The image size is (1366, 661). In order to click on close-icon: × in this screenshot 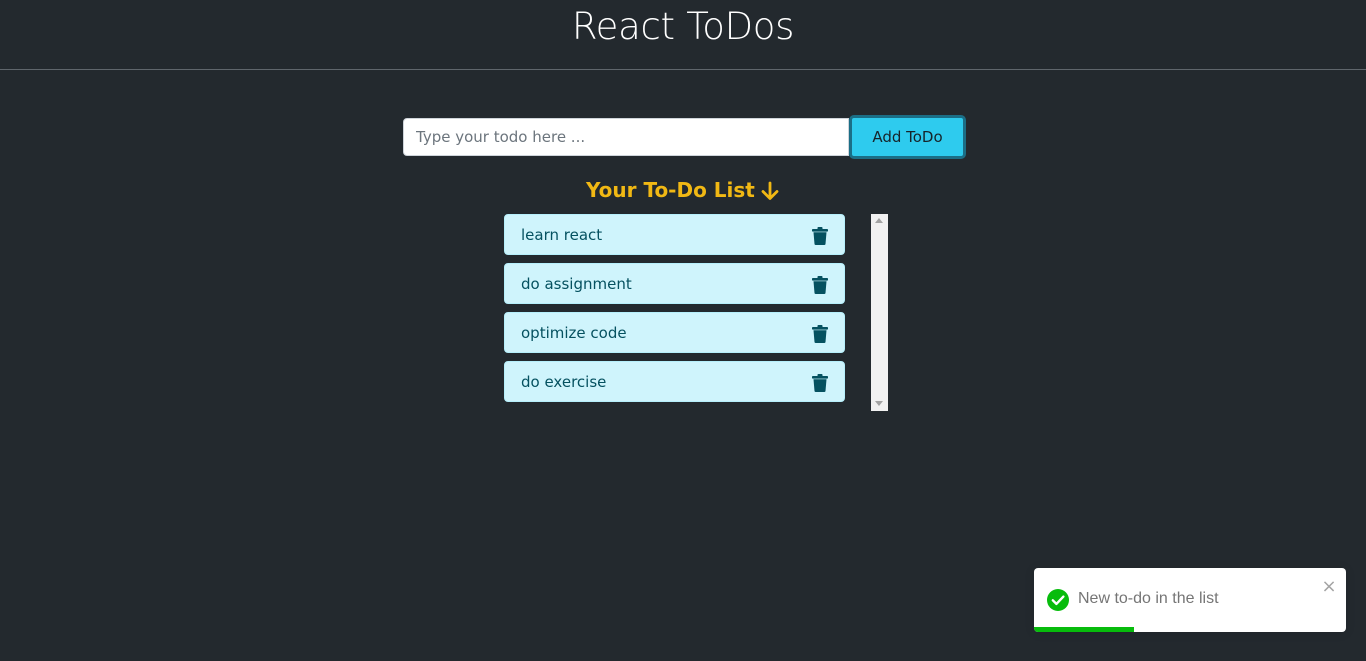, I will do `click(1329, 587)`.